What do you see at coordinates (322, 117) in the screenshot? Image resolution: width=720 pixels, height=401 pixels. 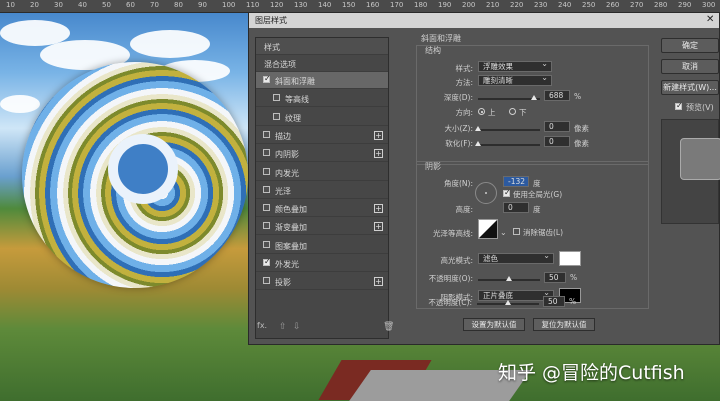 I see `style-item: 纹理` at bounding box center [322, 117].